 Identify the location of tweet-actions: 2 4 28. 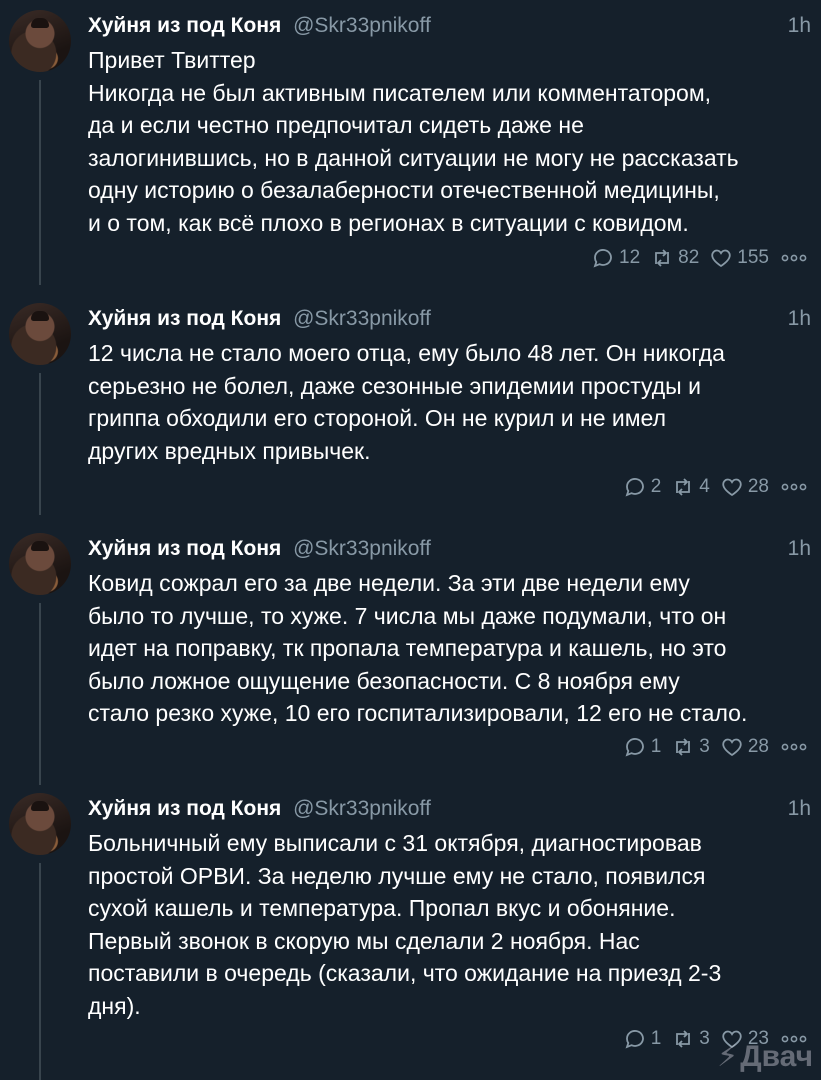
(710, 487).